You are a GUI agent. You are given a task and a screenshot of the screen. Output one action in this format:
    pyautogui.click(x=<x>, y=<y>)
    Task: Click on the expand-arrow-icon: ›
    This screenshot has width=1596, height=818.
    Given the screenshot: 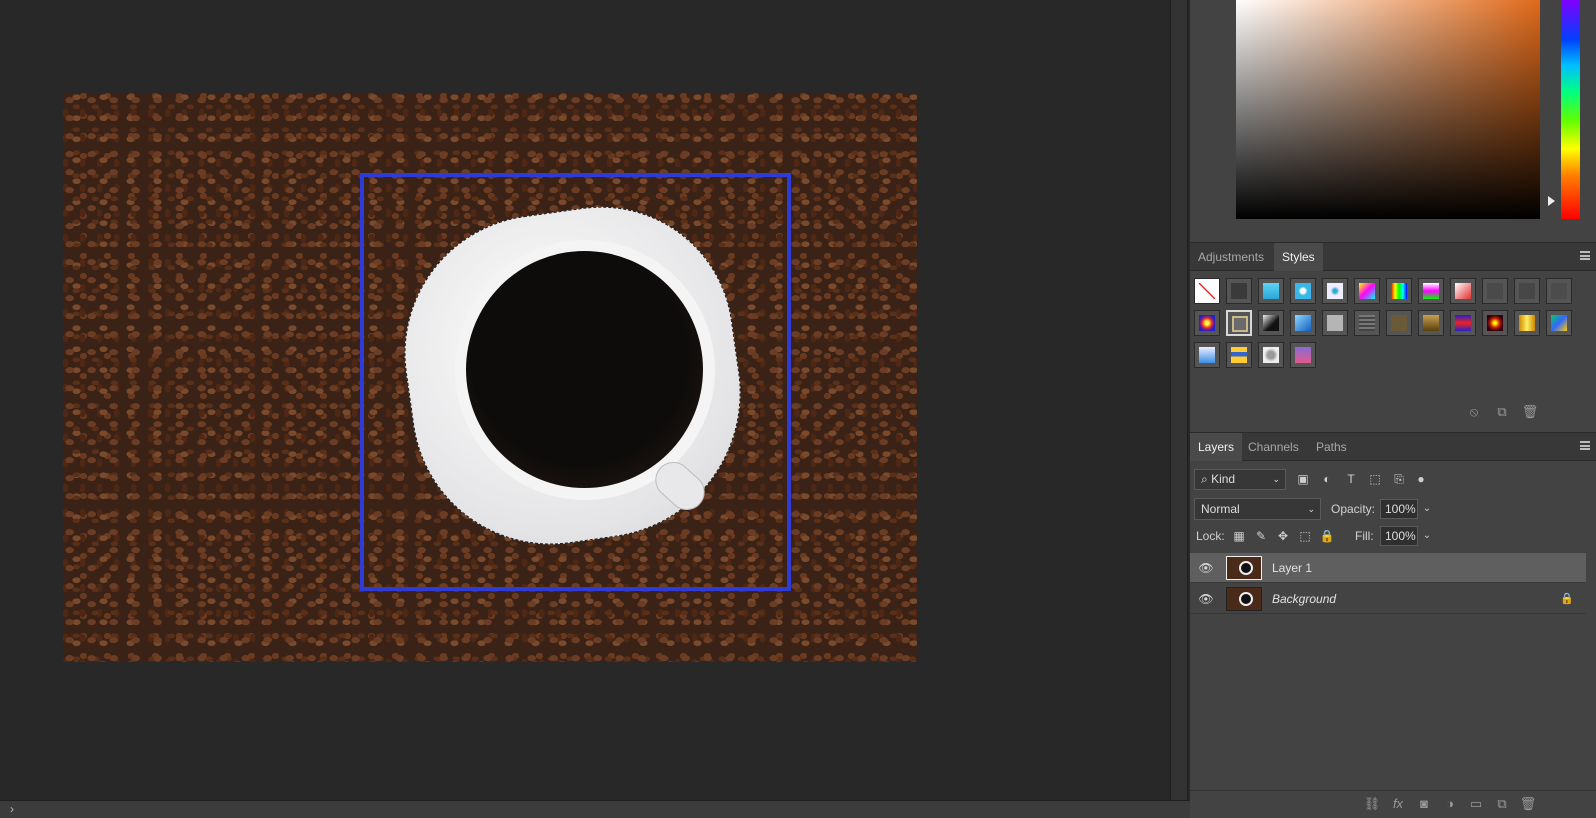 What is the action you would take?
    pyautogui.click(x=12, y=809)
    